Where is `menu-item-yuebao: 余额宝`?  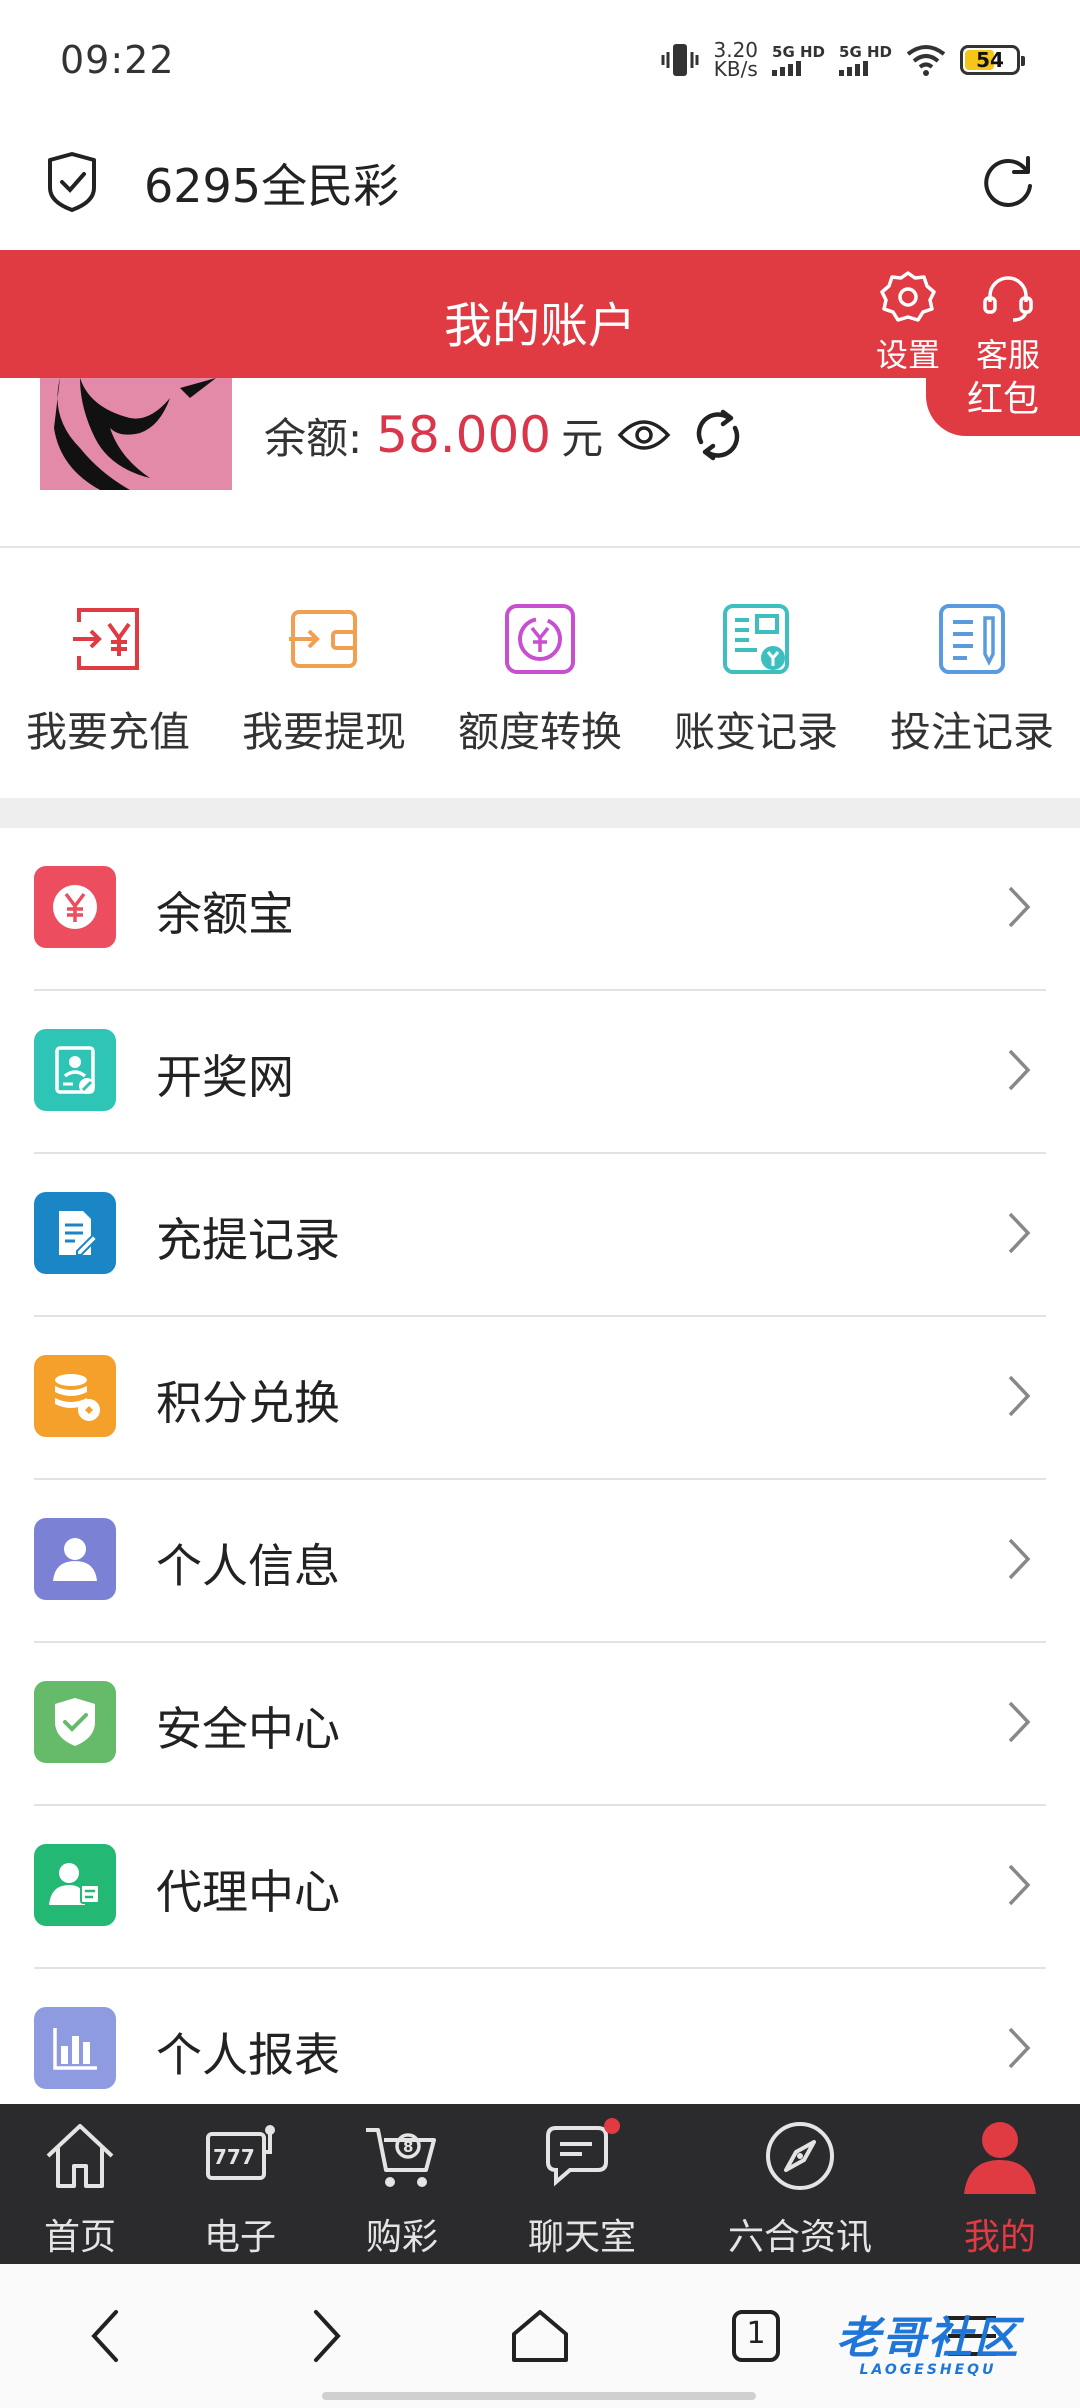
menu-item-yuebao: 余额宝 is located at coordinates (540, 909).